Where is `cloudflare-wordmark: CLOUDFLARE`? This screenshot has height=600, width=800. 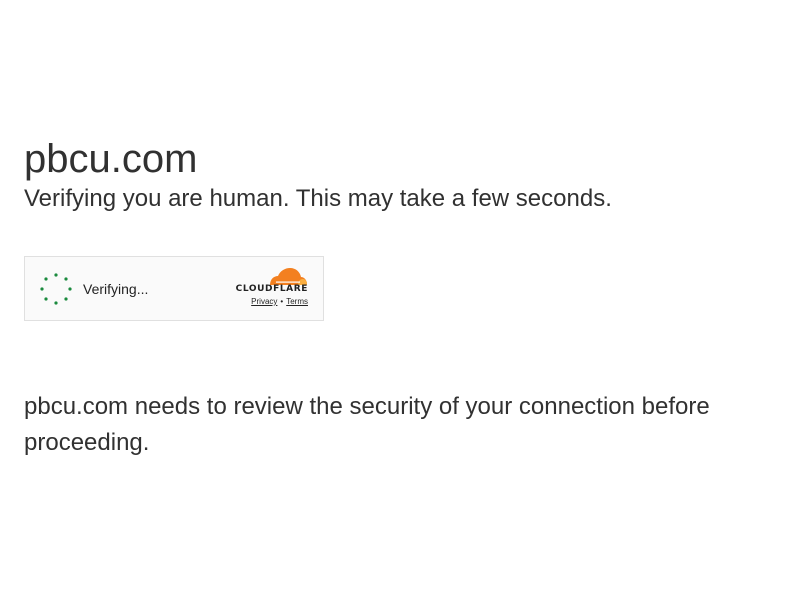 cloudflare-wordmark: CLOUDFLARE is located at coordinates (271, 289).